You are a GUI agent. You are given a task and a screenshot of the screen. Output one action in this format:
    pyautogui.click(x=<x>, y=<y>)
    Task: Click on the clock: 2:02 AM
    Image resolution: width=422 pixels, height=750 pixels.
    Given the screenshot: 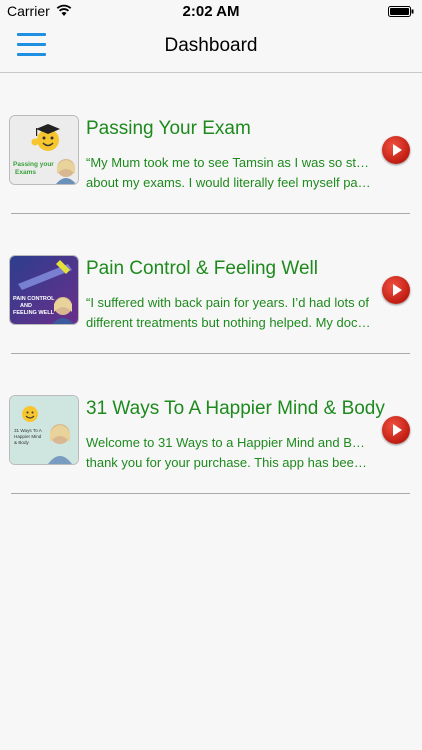 What is the action you would take?
    pyautogui.click(x=211, y=11)
    